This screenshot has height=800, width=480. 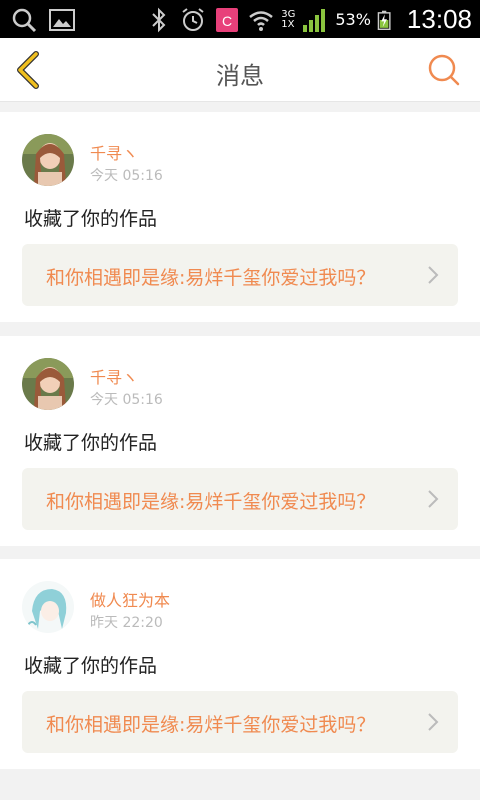 I want to click on battery-percent: 53%, so click(x=353, y=19).